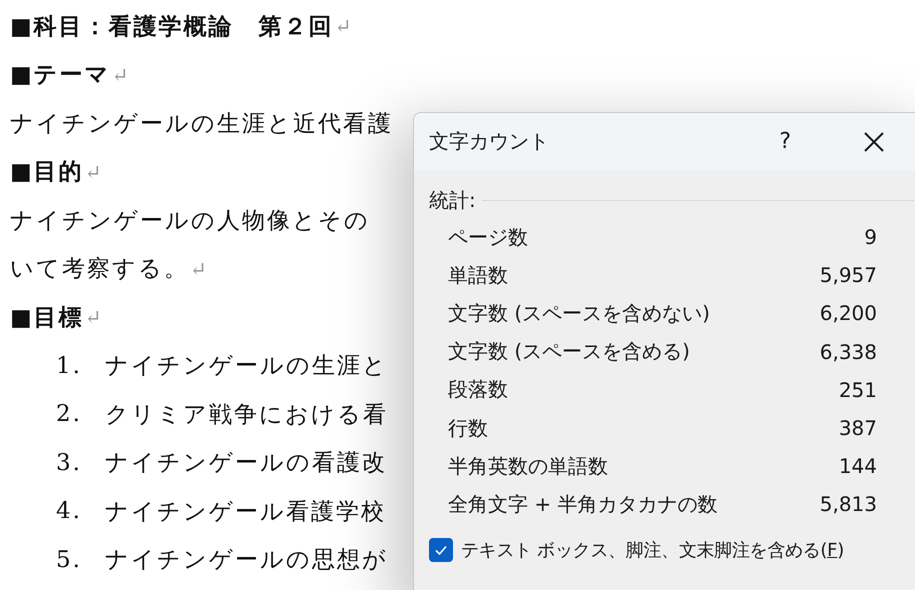 The height and width of the screenshot is (590, 915). I want to click on paragraph-text: ■科目：看護学概論 第２回, so click(172, 27).